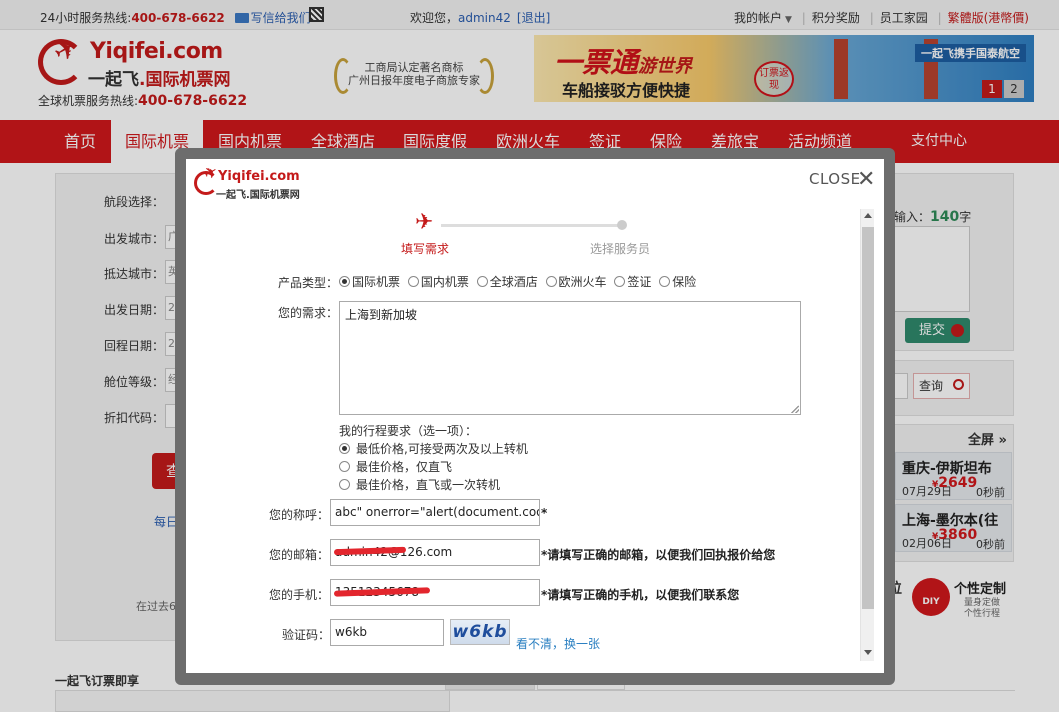 This screenshot has width=1059, height=712. Describe the element at coordinates (299, 555) in the screenshot. I see `email-label: 您的邮箱：` at that location.